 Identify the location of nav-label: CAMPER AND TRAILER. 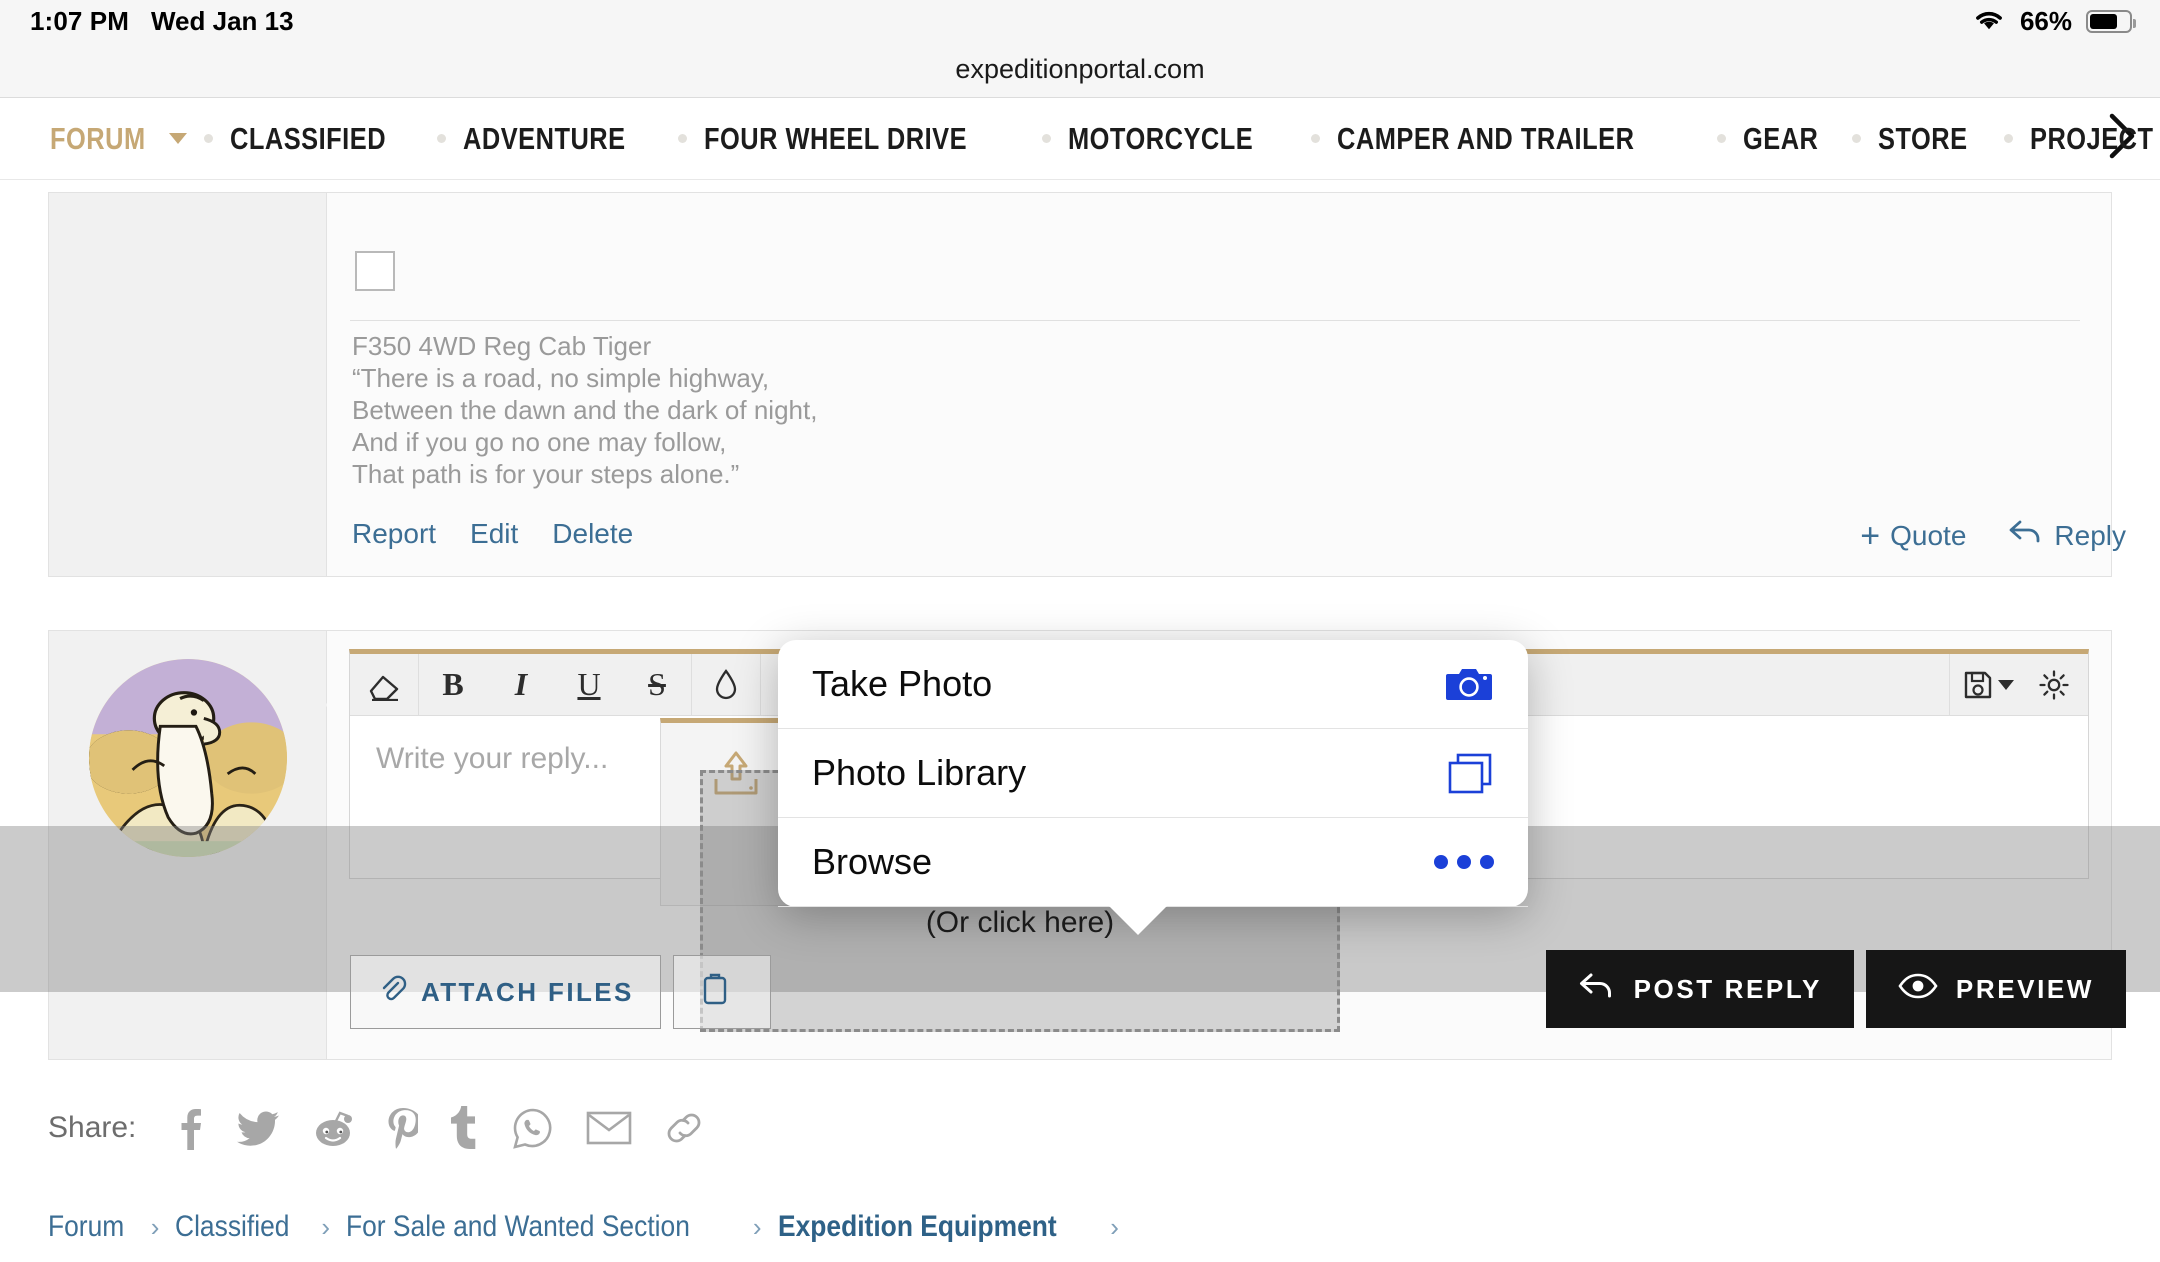
(1485, 138).